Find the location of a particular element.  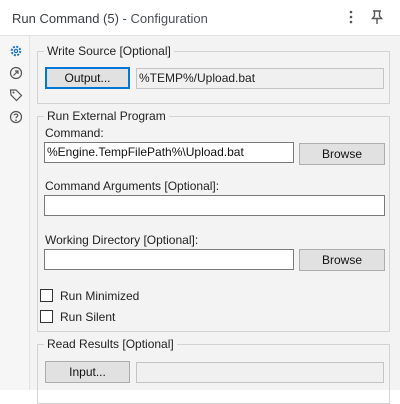

tag-icon is located at coordinates (16, 95).